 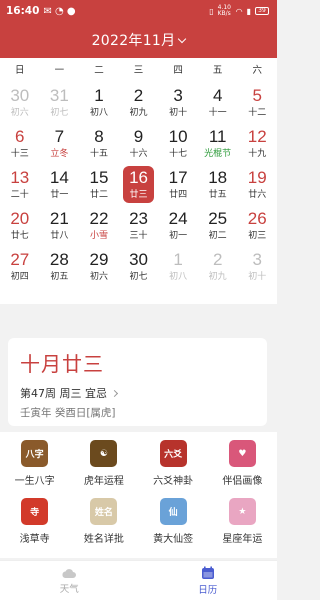 What do you see at coordinates (59, 154) in the screenshot?
I see `lunar-day-label: 立冬` at bounding box center [59, 154].